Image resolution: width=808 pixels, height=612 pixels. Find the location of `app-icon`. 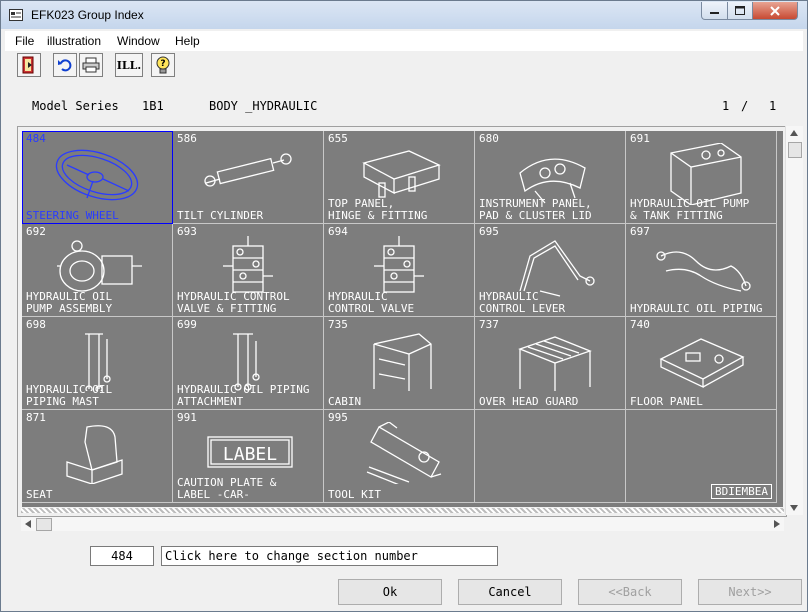

app-icon is located at coordinates (16, 15).